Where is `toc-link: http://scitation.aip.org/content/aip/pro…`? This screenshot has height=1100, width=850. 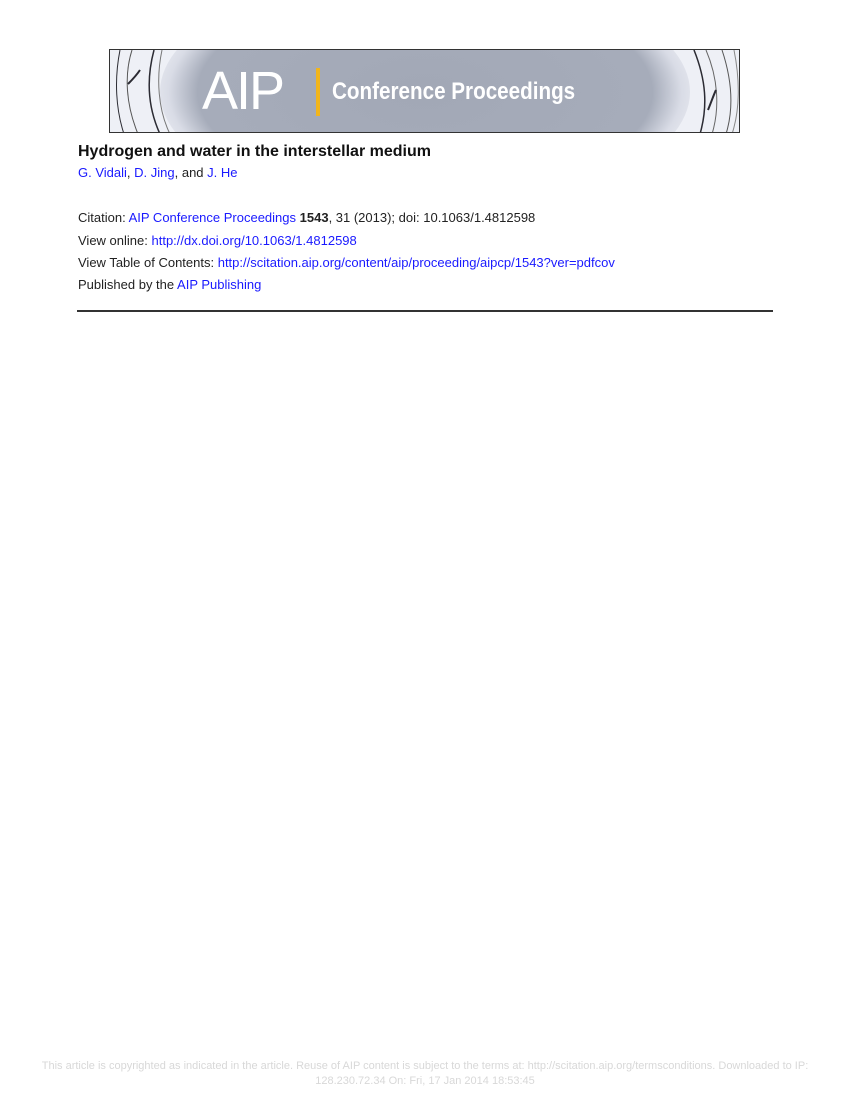 toc-link: http://scitation.aip.org/content/aip/pro… is located at coordinates (416, 262).